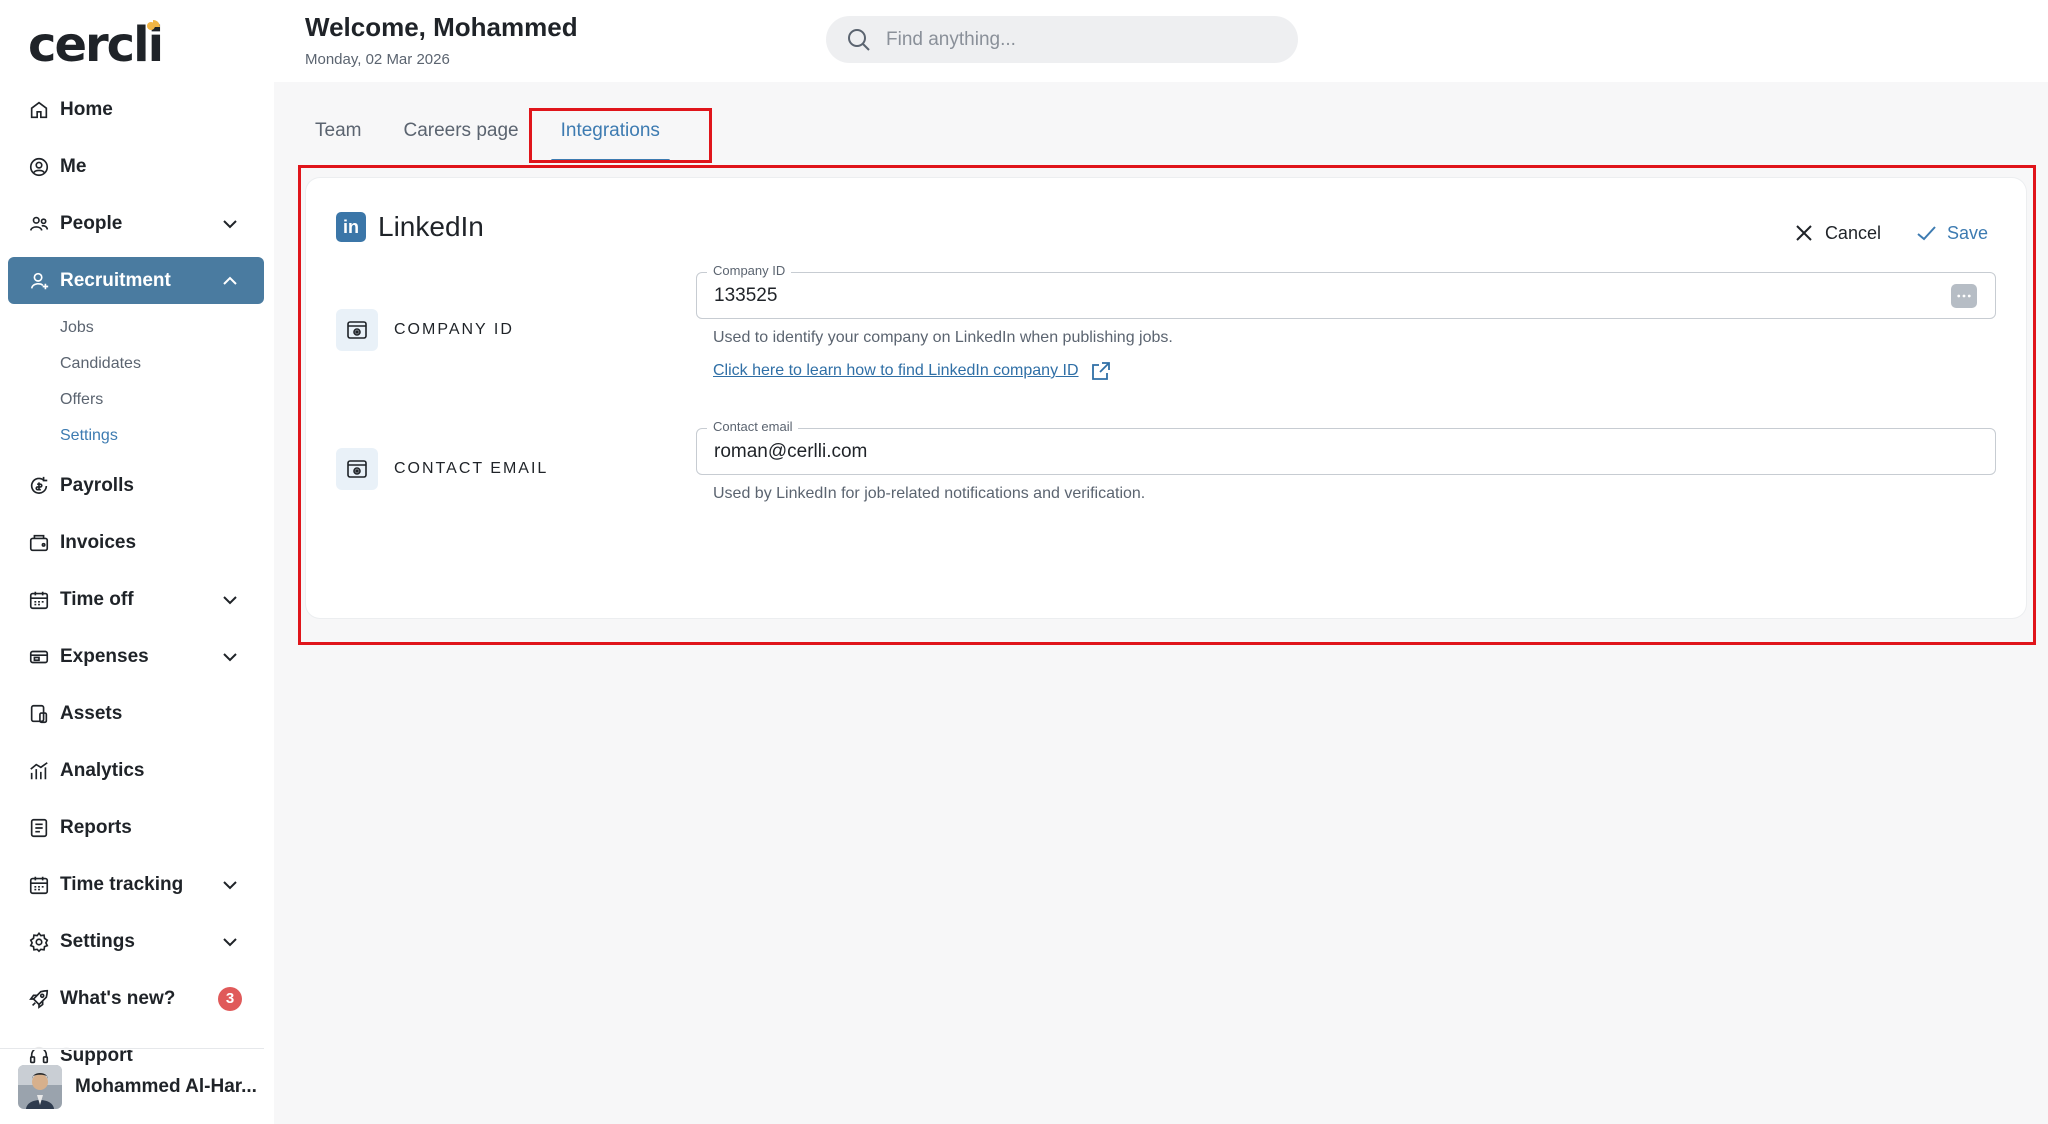  Describe the element at coordinates (104, 656) in the screenshot. I see `sidebar-item-label: Expenses` at that location.